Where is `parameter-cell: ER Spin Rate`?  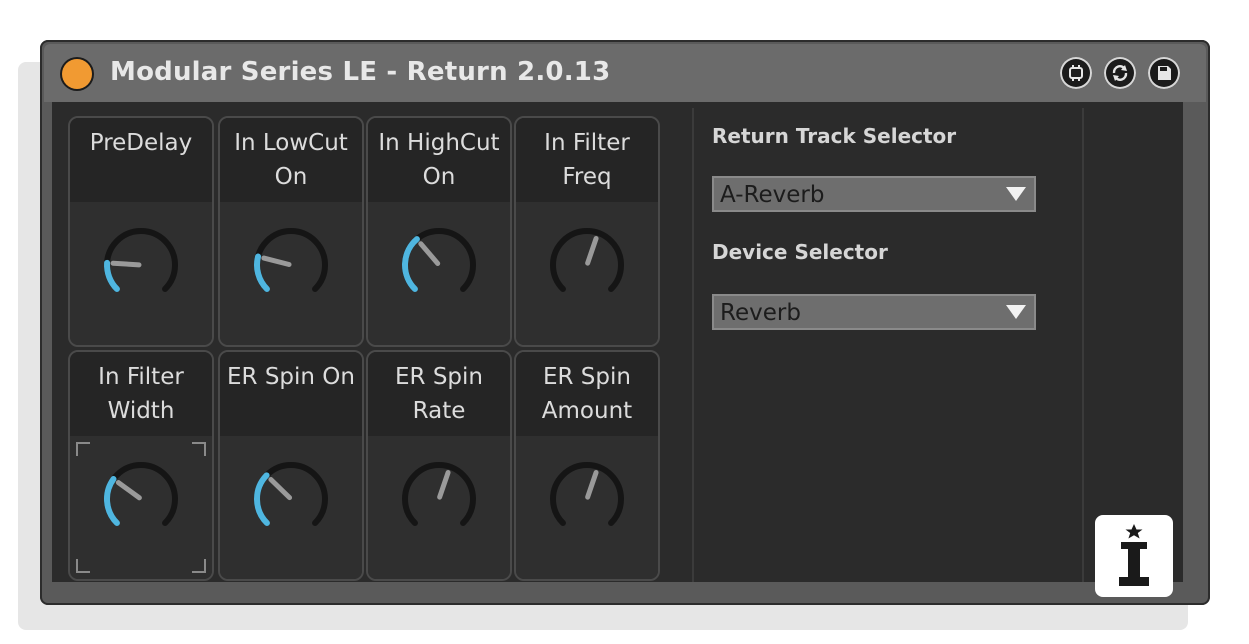 parameter-cell: ER Spin Rate is located at coordinates (439, 465).